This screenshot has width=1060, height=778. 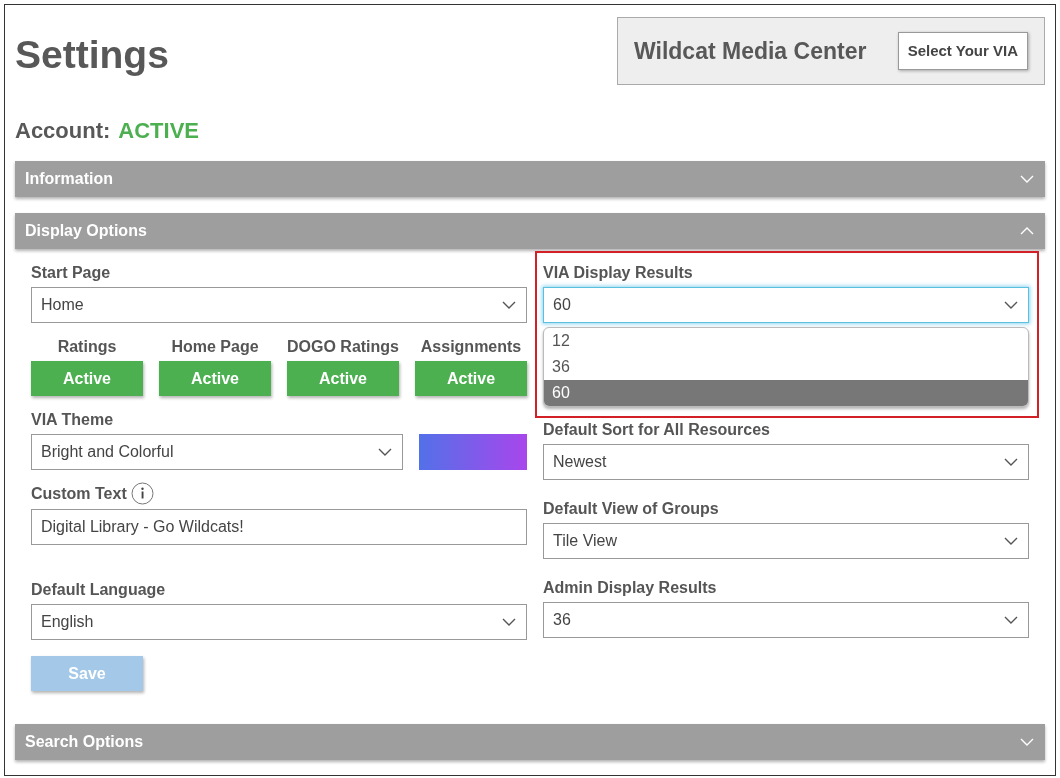 I want to click on field-label: Admin Display Results, so click(x=630, y=588).